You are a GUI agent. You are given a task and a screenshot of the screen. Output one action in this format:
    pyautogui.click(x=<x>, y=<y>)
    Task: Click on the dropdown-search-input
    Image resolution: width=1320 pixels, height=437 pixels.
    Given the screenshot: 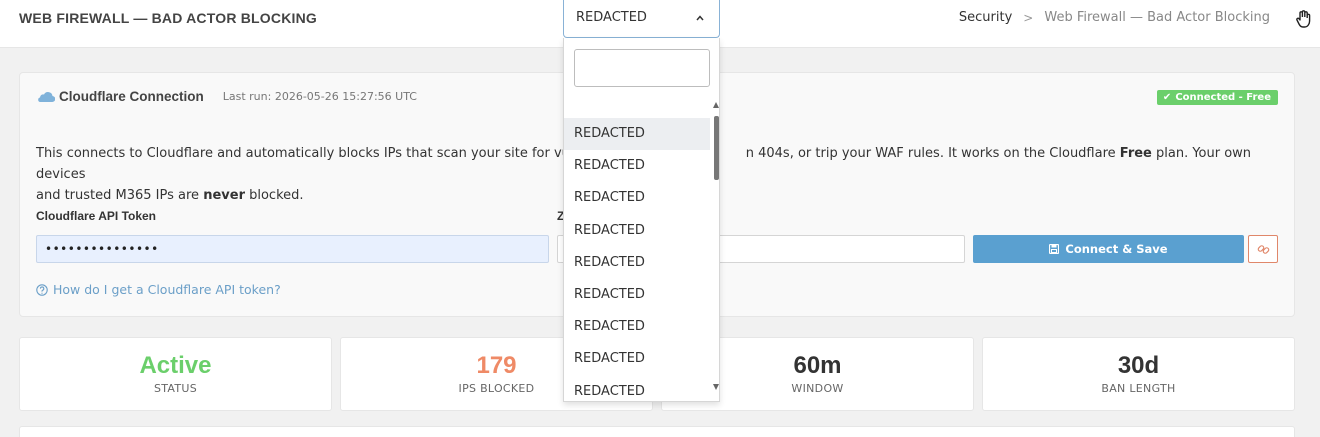 What is the action you would take?
    pyautogui.click(x=642, y=68)
    